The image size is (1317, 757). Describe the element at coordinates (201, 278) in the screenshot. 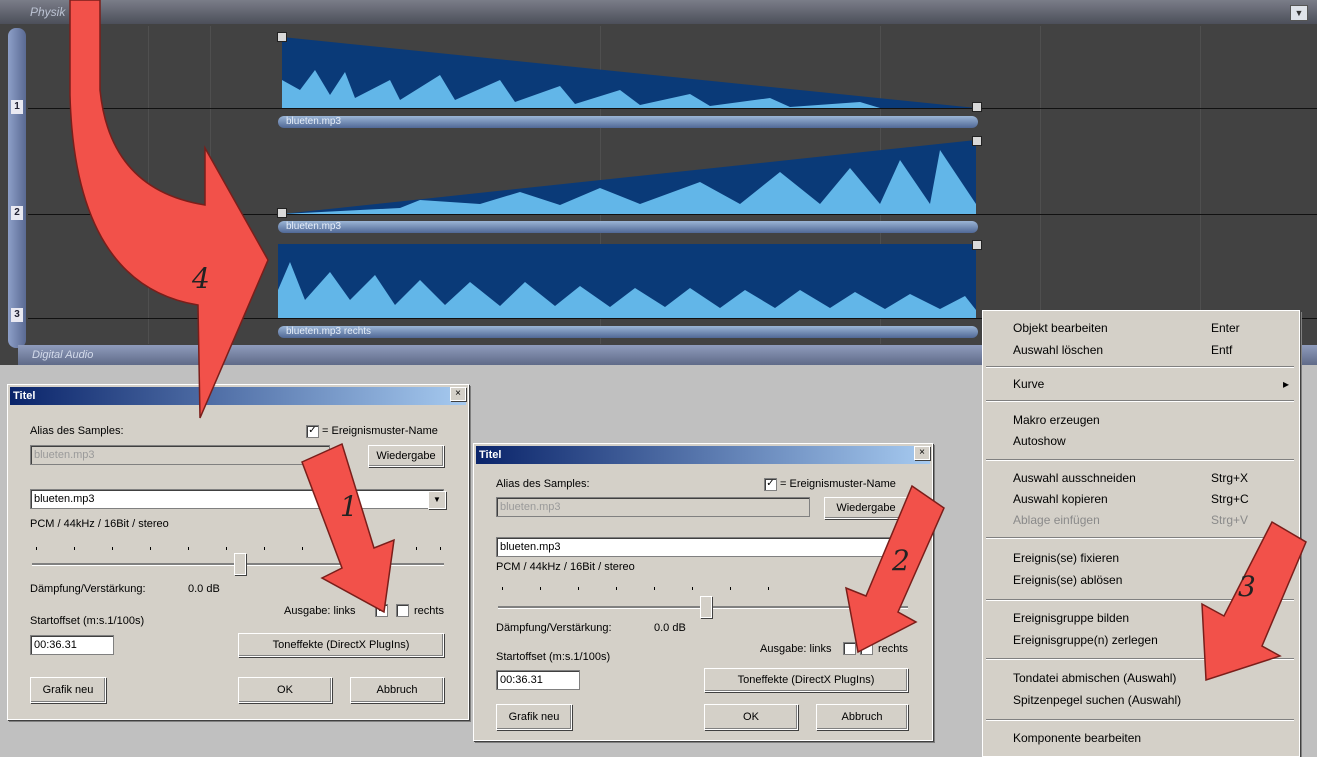

I see `annotation-number-4: 4` at that location.